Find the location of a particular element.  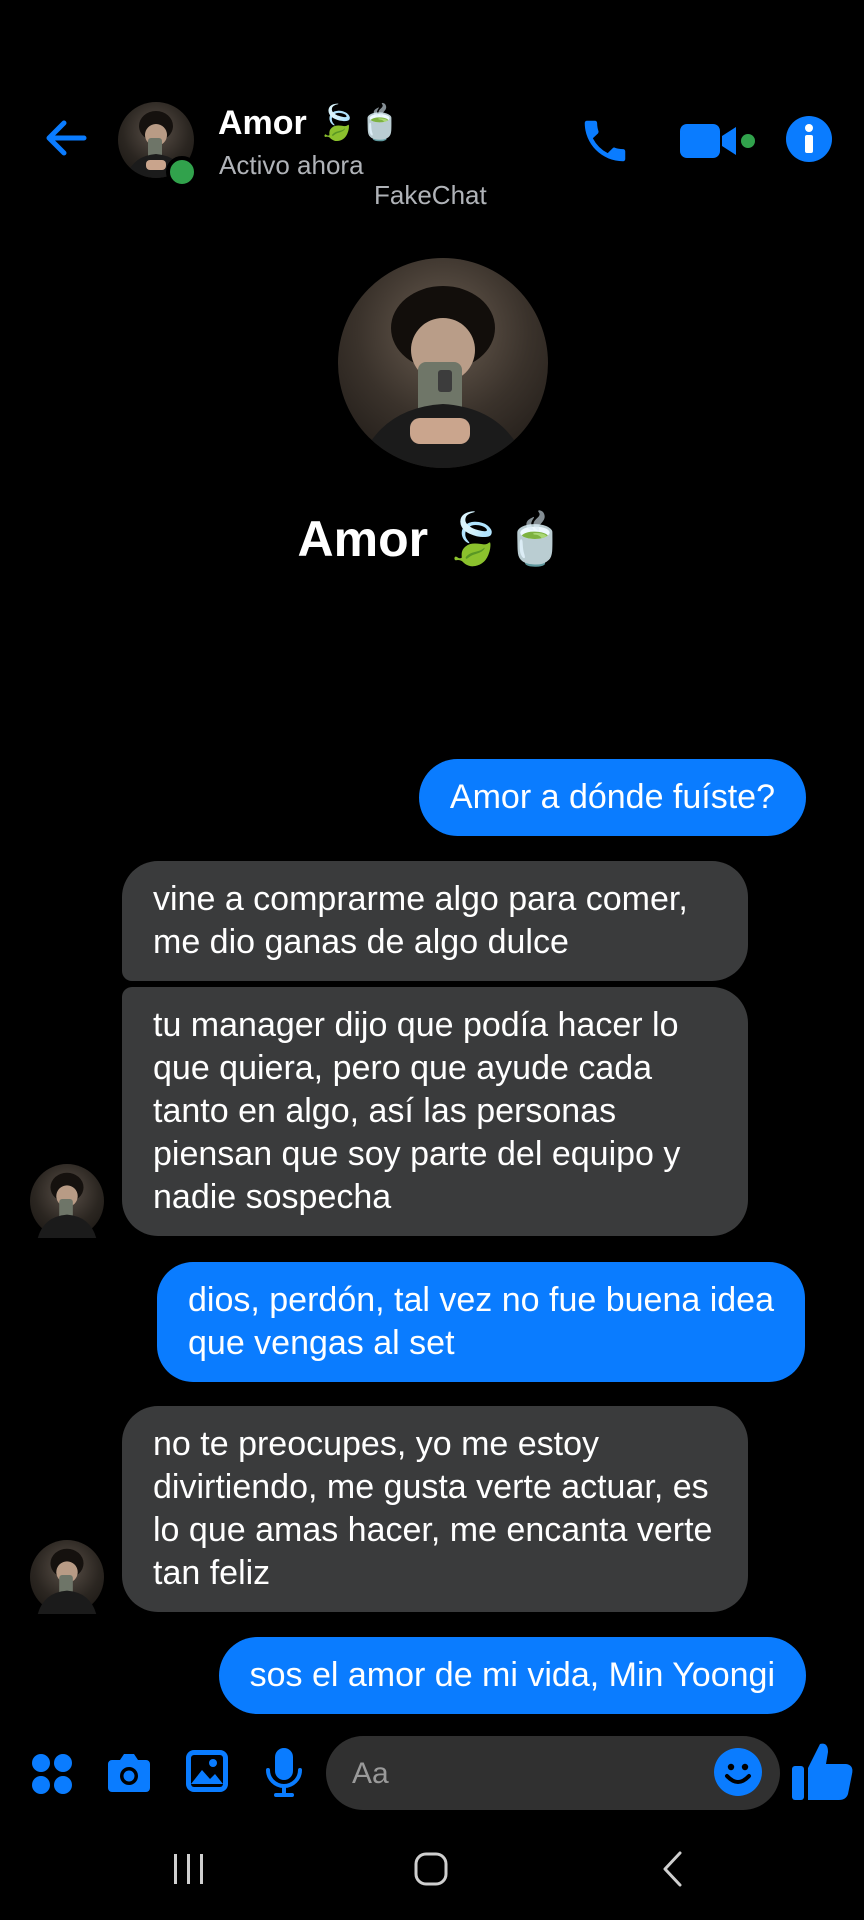

video-call-button is located at coordinates (721, 141).